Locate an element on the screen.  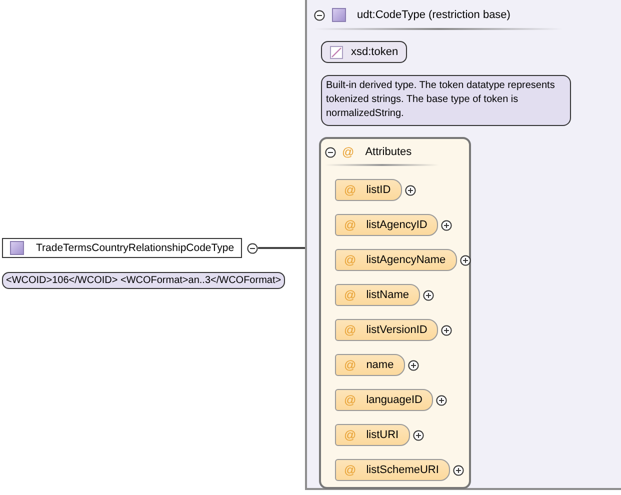
attribute-node: @ listSchemeURI is located at coordinates (392, 470).